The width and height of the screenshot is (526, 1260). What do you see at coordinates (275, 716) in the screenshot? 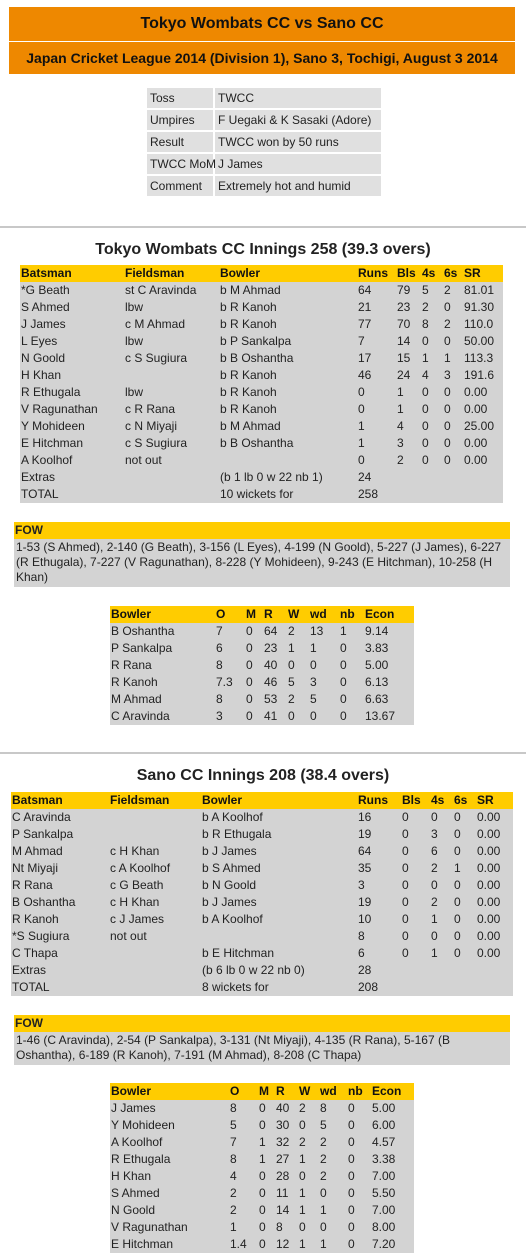
I see `cell-r: 41` at bounding box center [275, 716].